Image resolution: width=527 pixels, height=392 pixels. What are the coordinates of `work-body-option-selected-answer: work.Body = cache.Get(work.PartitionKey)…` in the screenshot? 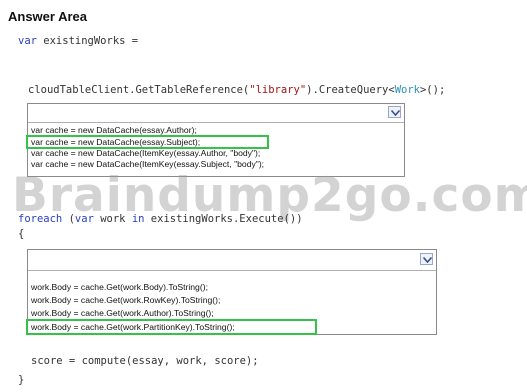 It's located at (171, 327).